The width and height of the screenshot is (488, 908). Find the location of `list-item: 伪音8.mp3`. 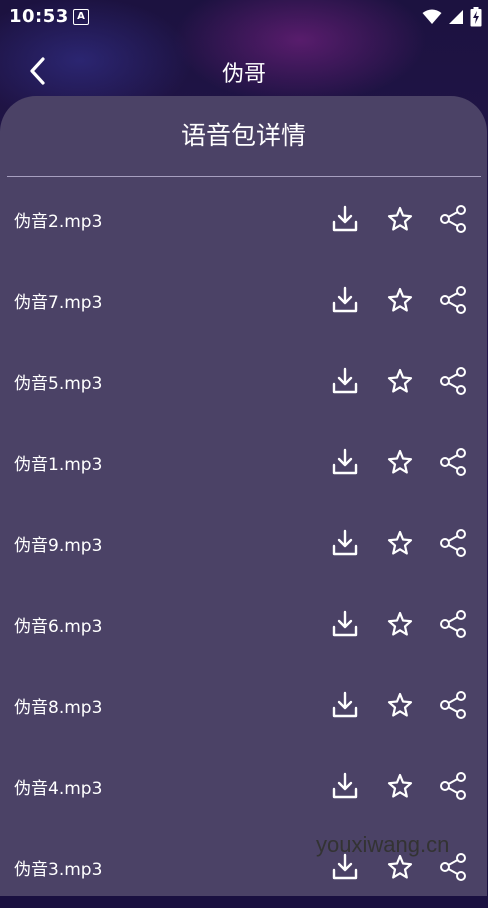

list-item: 伪音8.mp3 is located at coordinates (243, 705).